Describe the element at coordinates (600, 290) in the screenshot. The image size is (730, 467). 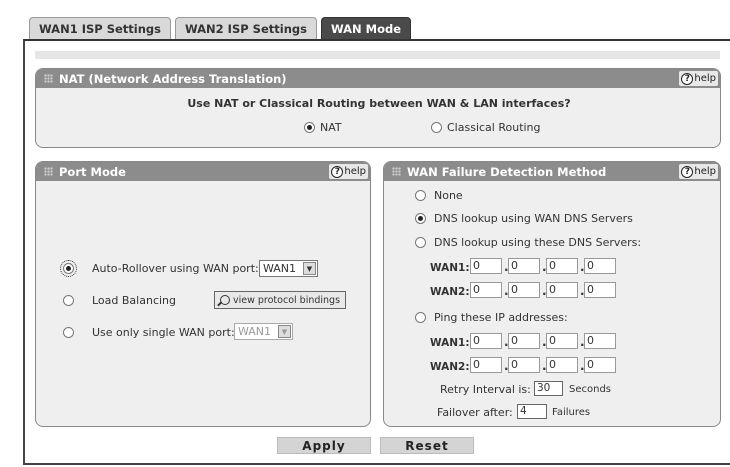
I see `dns-wan2-octet-4: 0` at that location.